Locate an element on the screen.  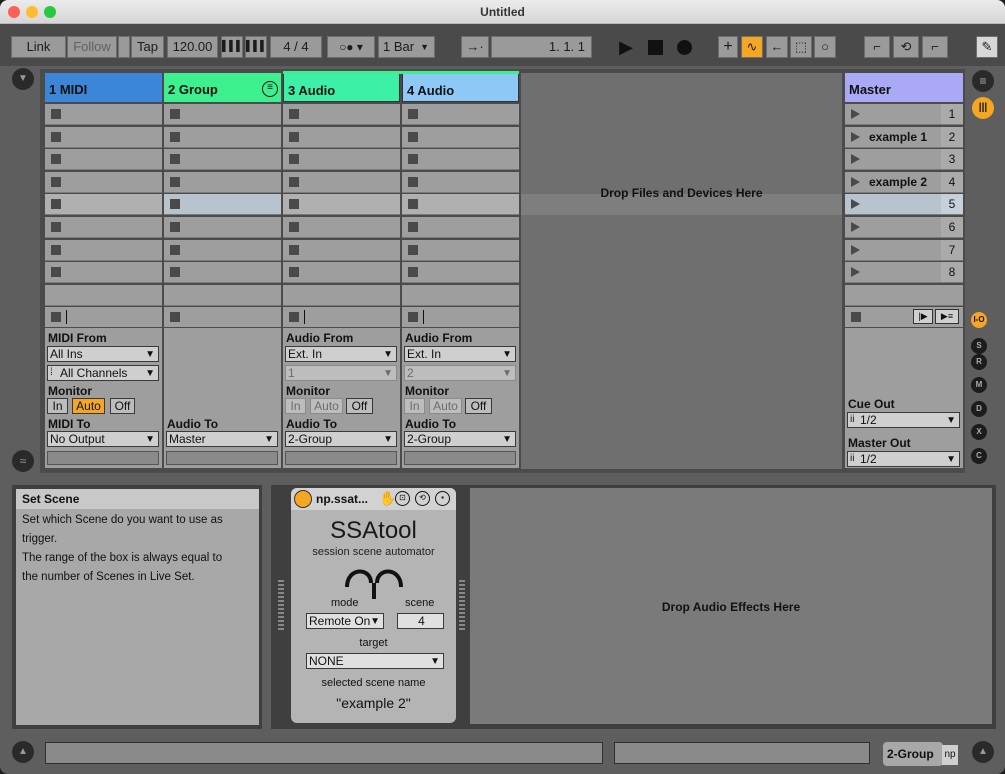
overdub-icon: + is located at coordinates (728, 47).